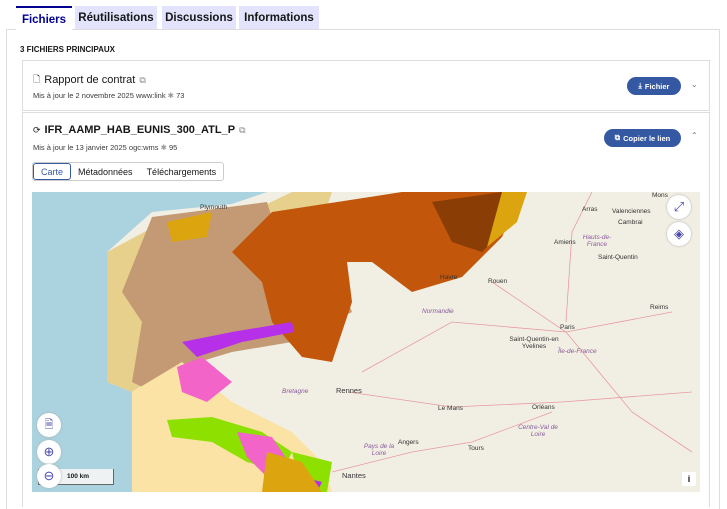 The height and width of the screenshot is (509, 727). I want to click on map-region-label: Centre-Val de Loire, so click(538, 431).